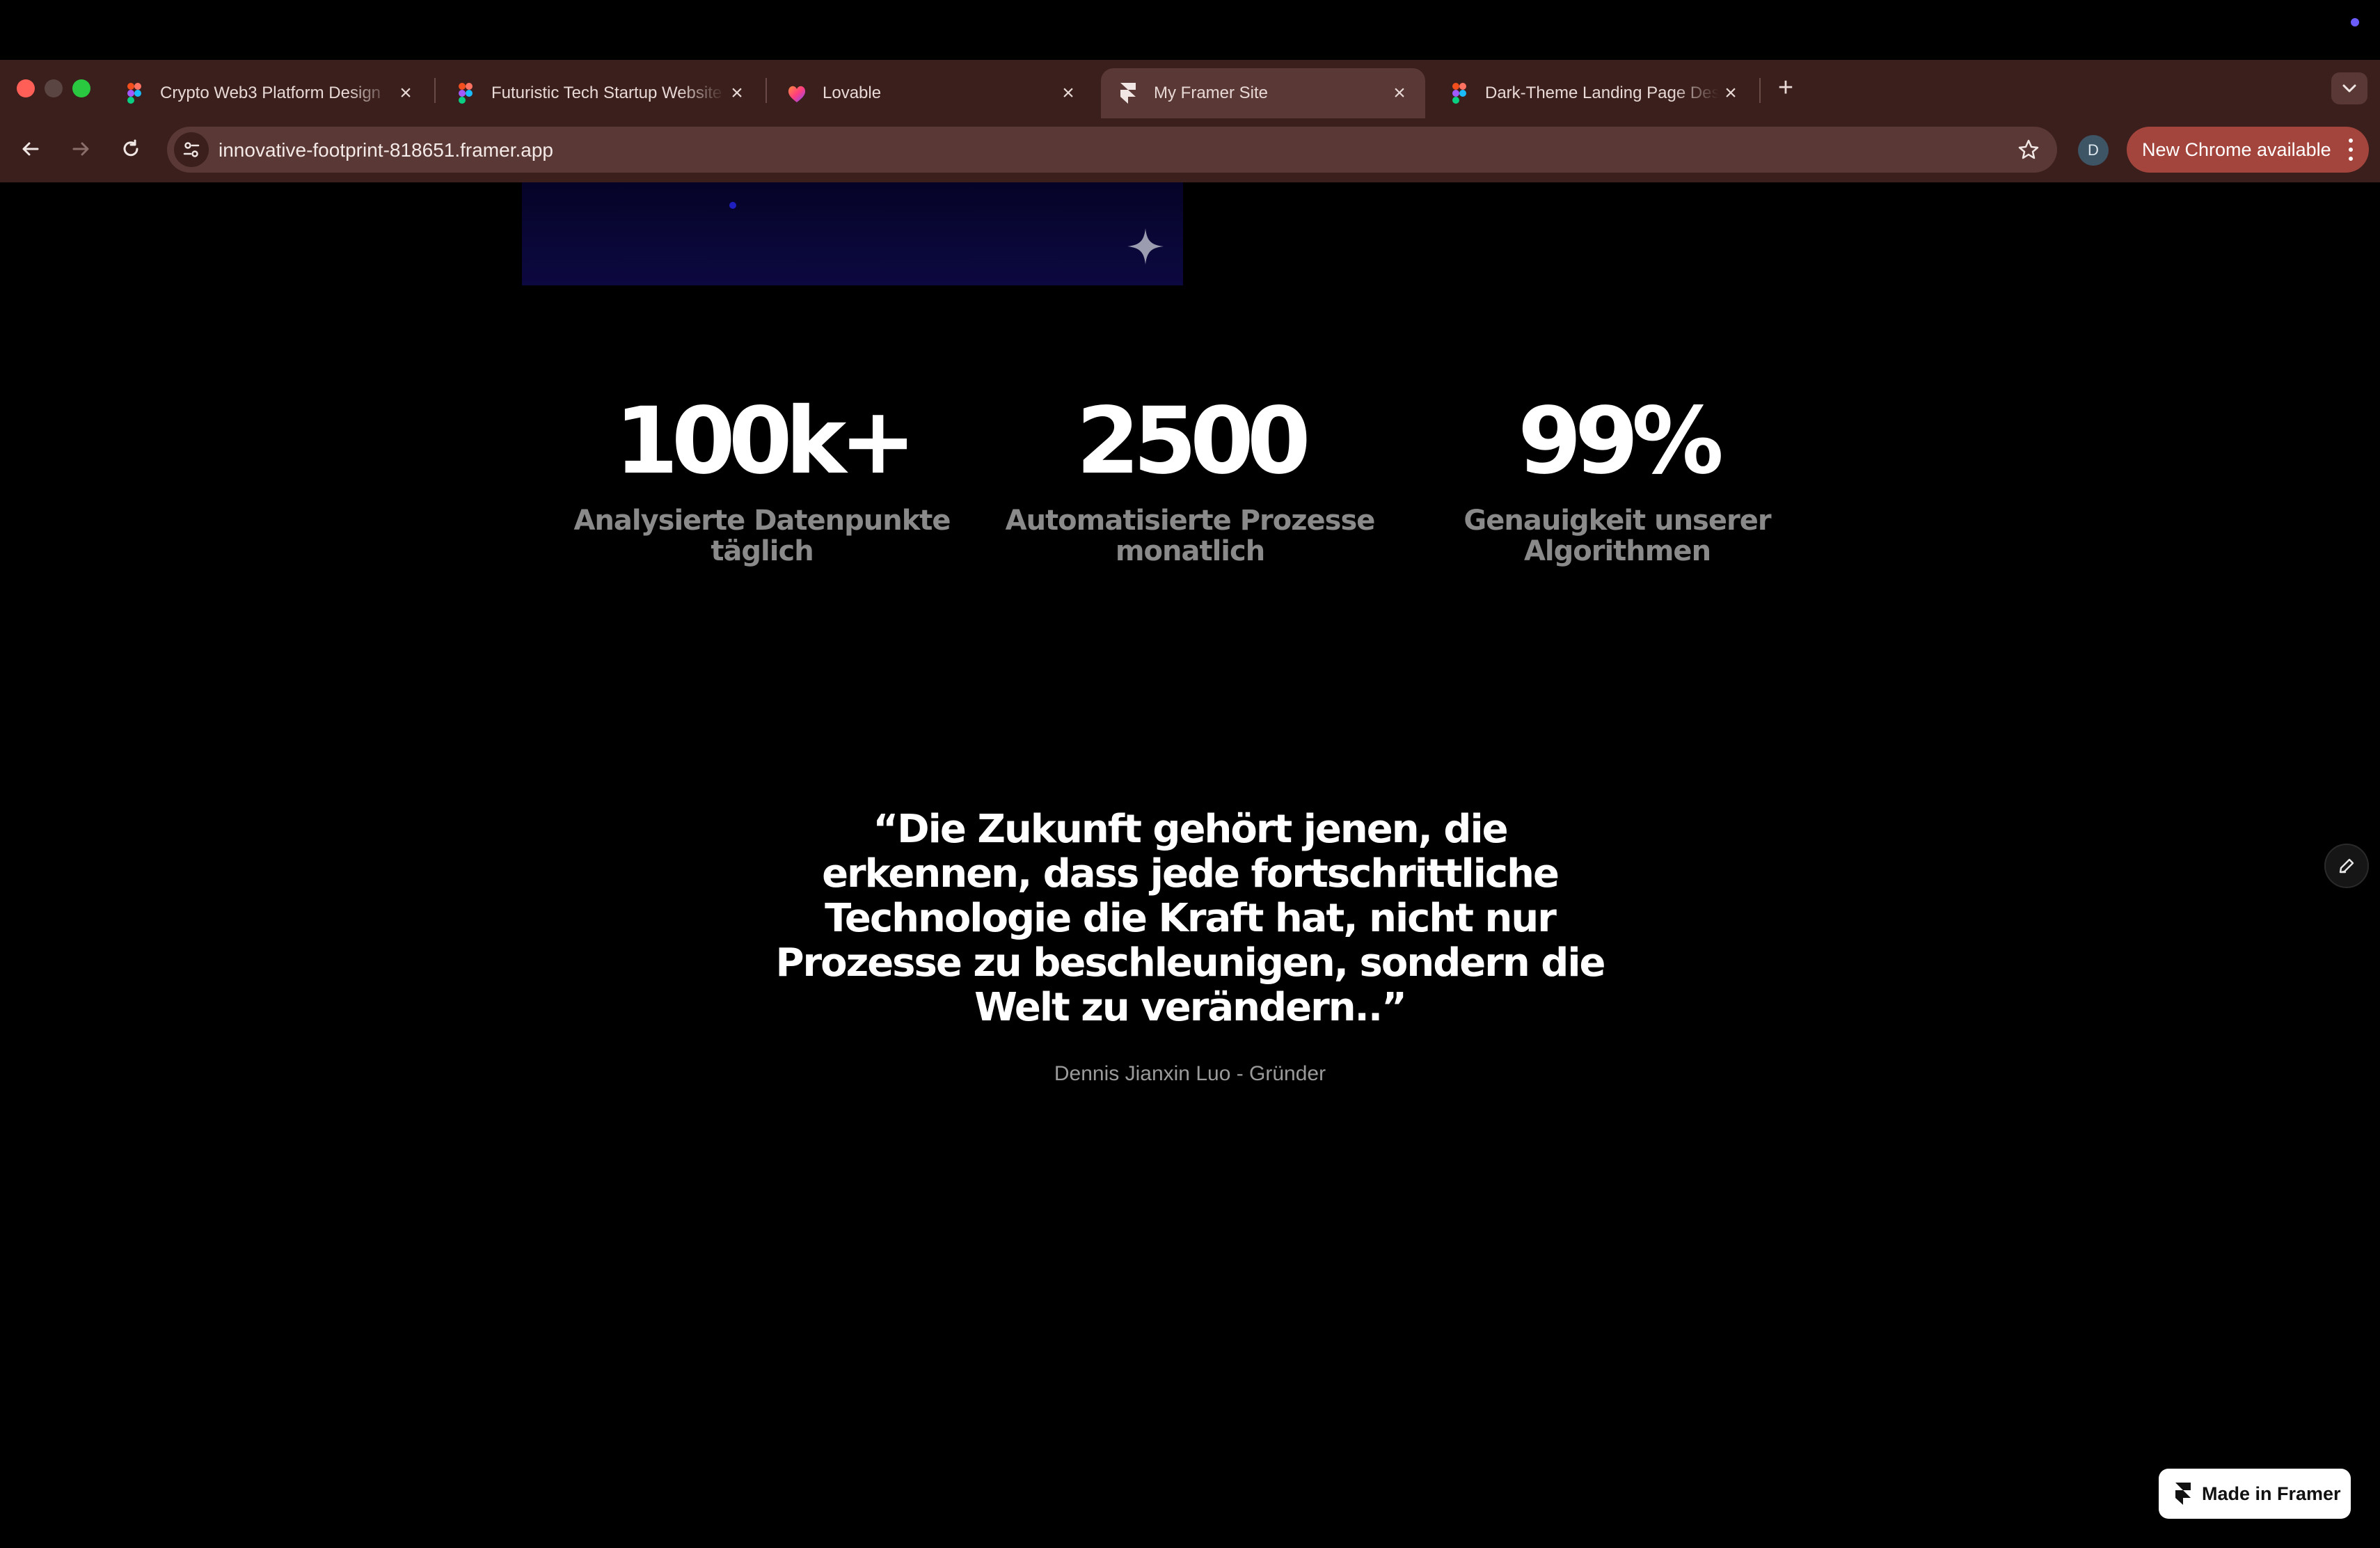  I want to click on sparkle-icon, so click(1145, 246).